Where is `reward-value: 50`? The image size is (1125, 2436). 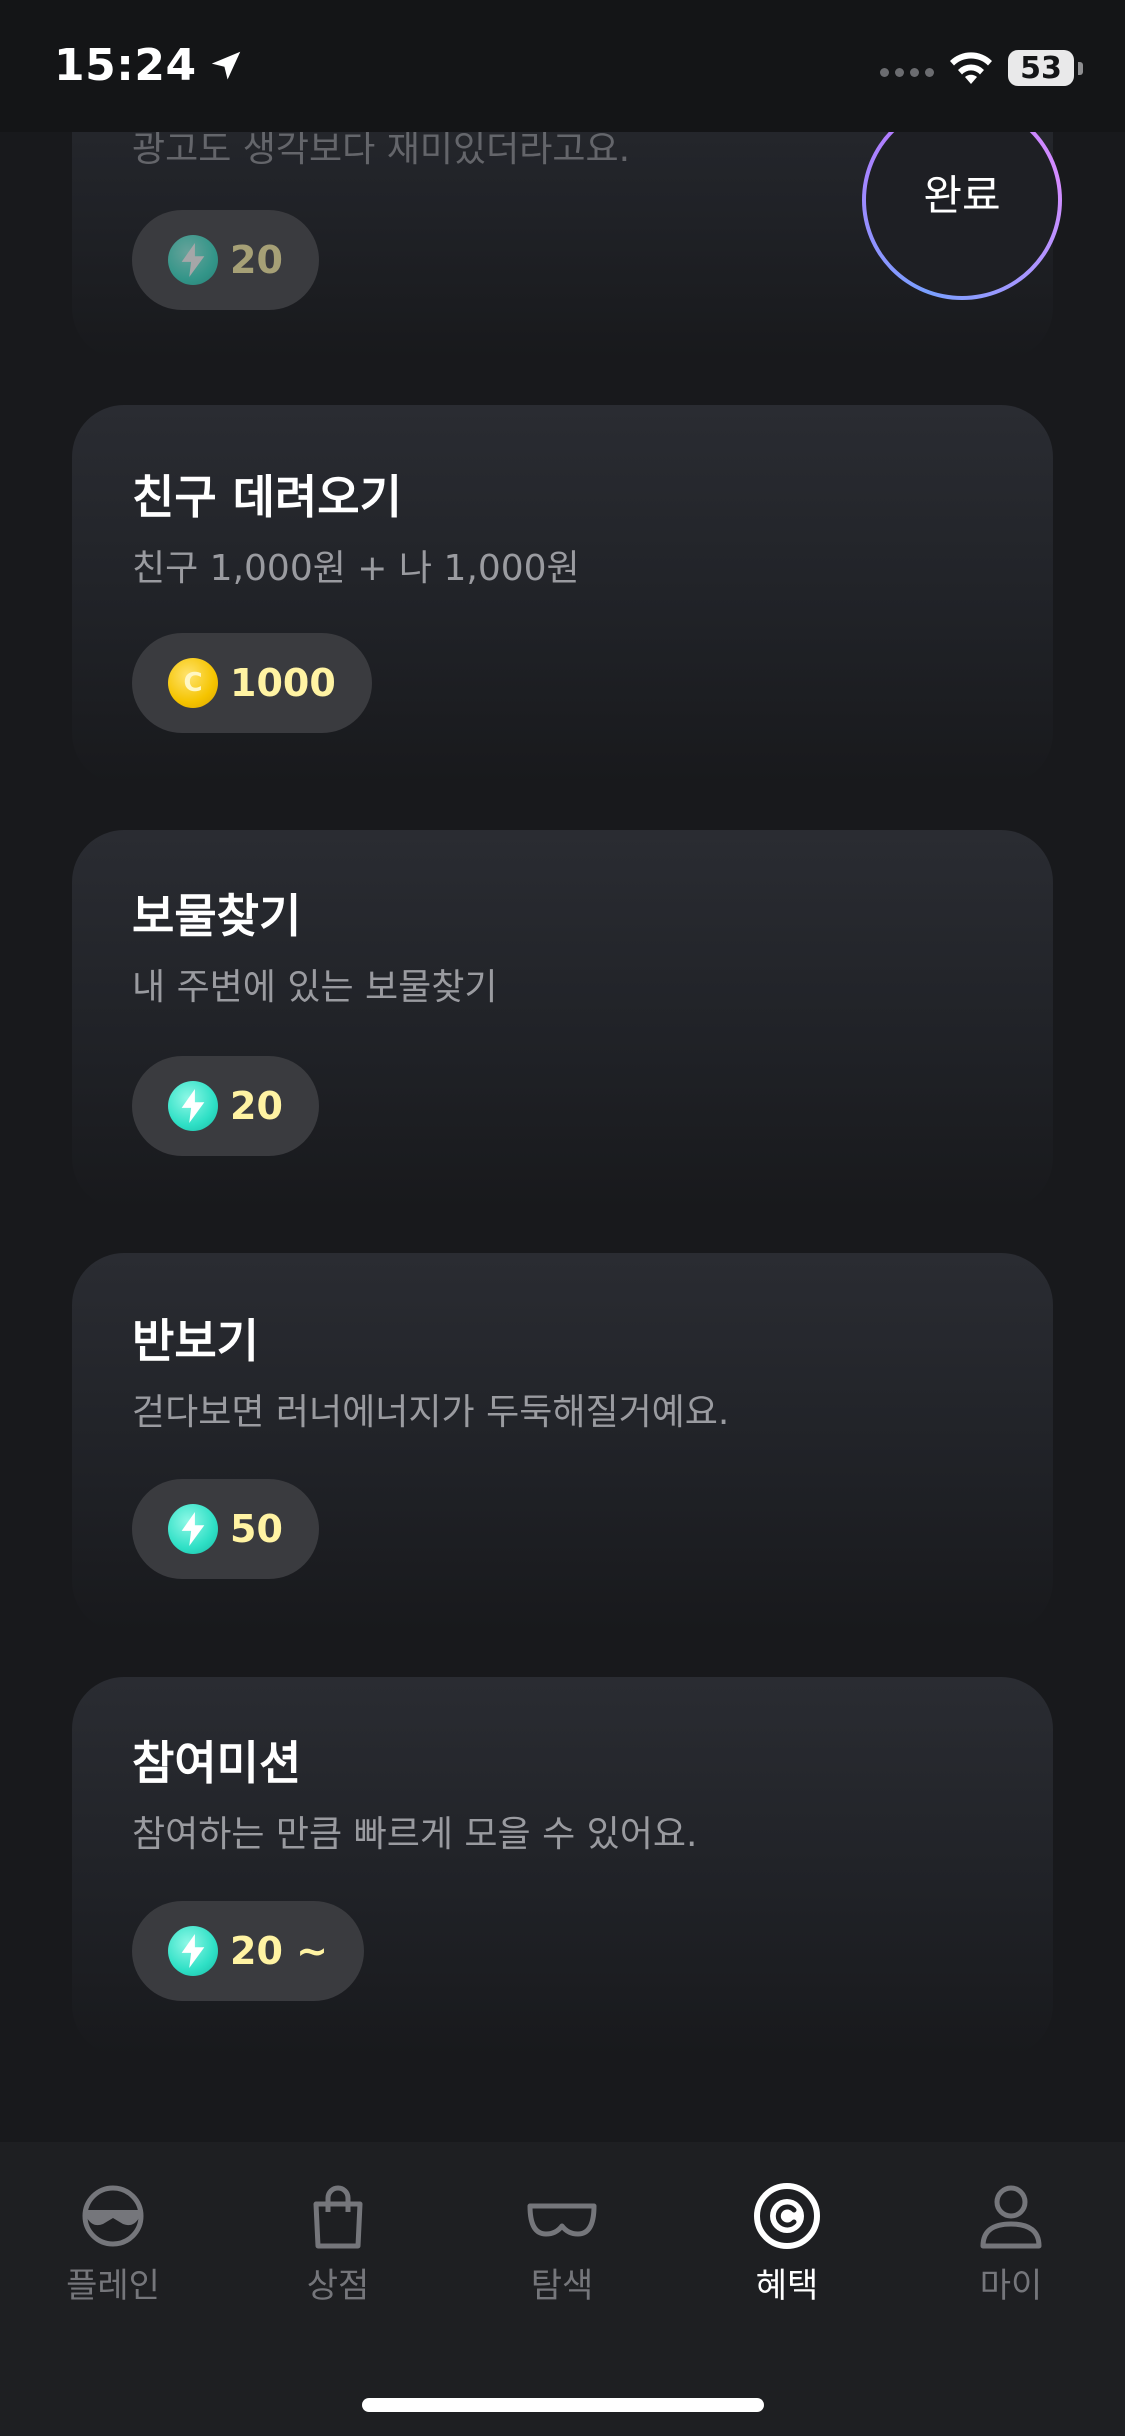 reward-value: 50 is located at coordinates (256, 1529).